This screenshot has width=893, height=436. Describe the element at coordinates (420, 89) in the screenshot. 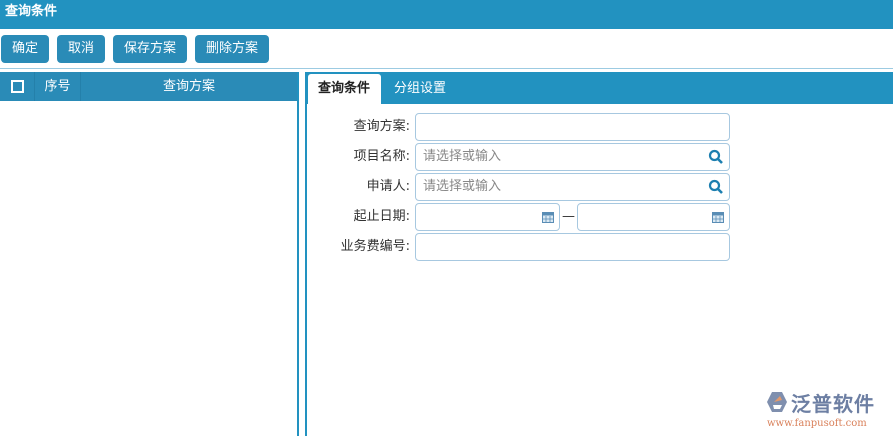

I see `tab-group-settings: 分组设置` at that location.